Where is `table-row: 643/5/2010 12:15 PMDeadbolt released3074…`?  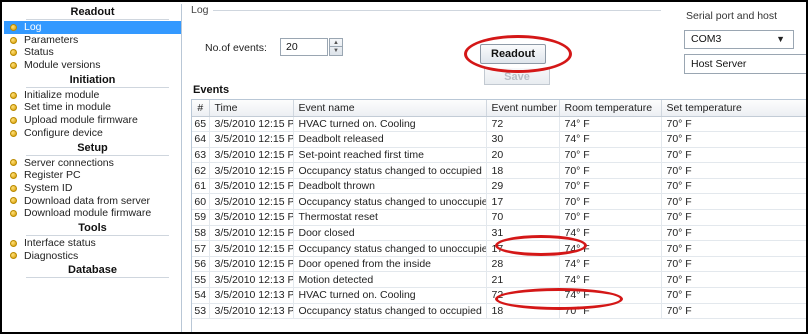 table-row: 643/5/2010 12:15 PMDeadbolt released3074… is located at coordinates (499, 139).